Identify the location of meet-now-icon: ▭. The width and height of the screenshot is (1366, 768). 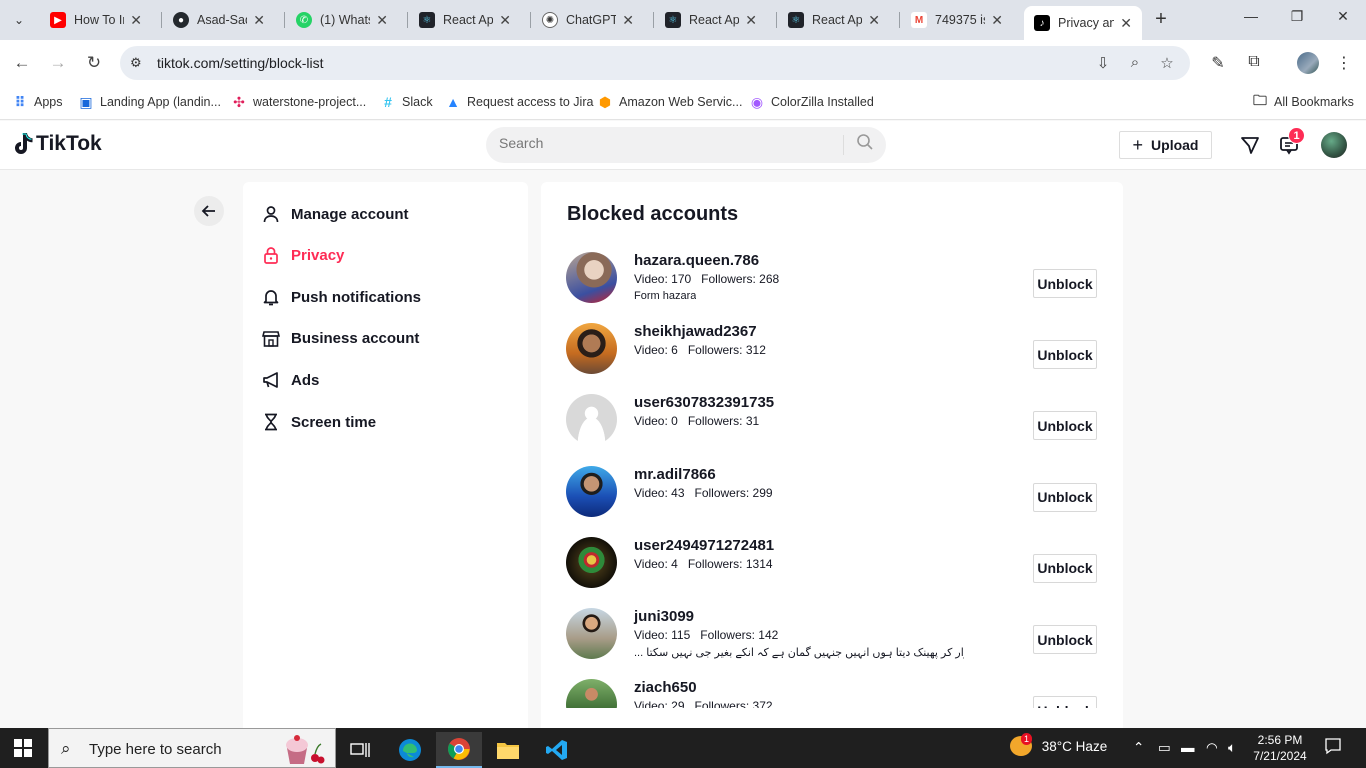
(1164, 748).